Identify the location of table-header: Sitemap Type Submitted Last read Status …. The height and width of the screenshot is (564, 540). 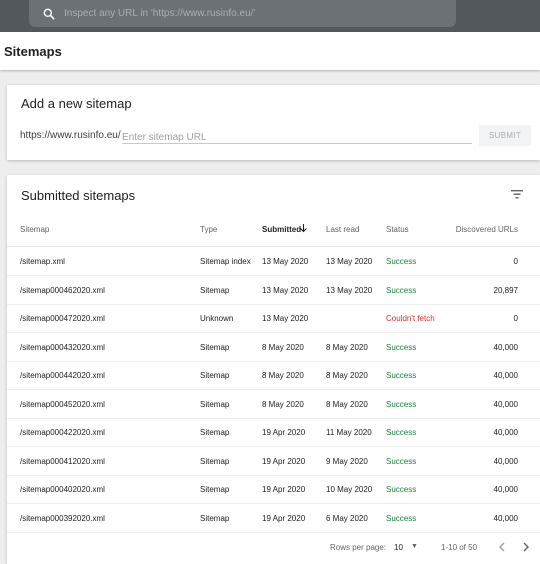
(273, 231).